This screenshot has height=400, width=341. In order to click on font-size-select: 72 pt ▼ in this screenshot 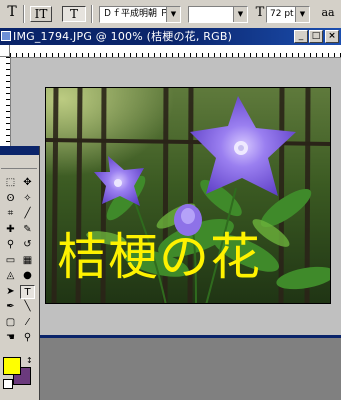, I will do `click(288, 14)`.